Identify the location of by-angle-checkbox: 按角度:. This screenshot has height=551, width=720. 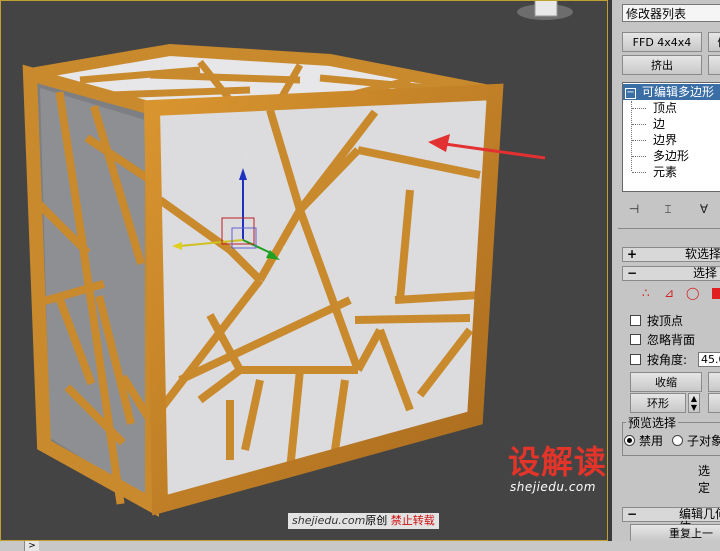
(658, 360).